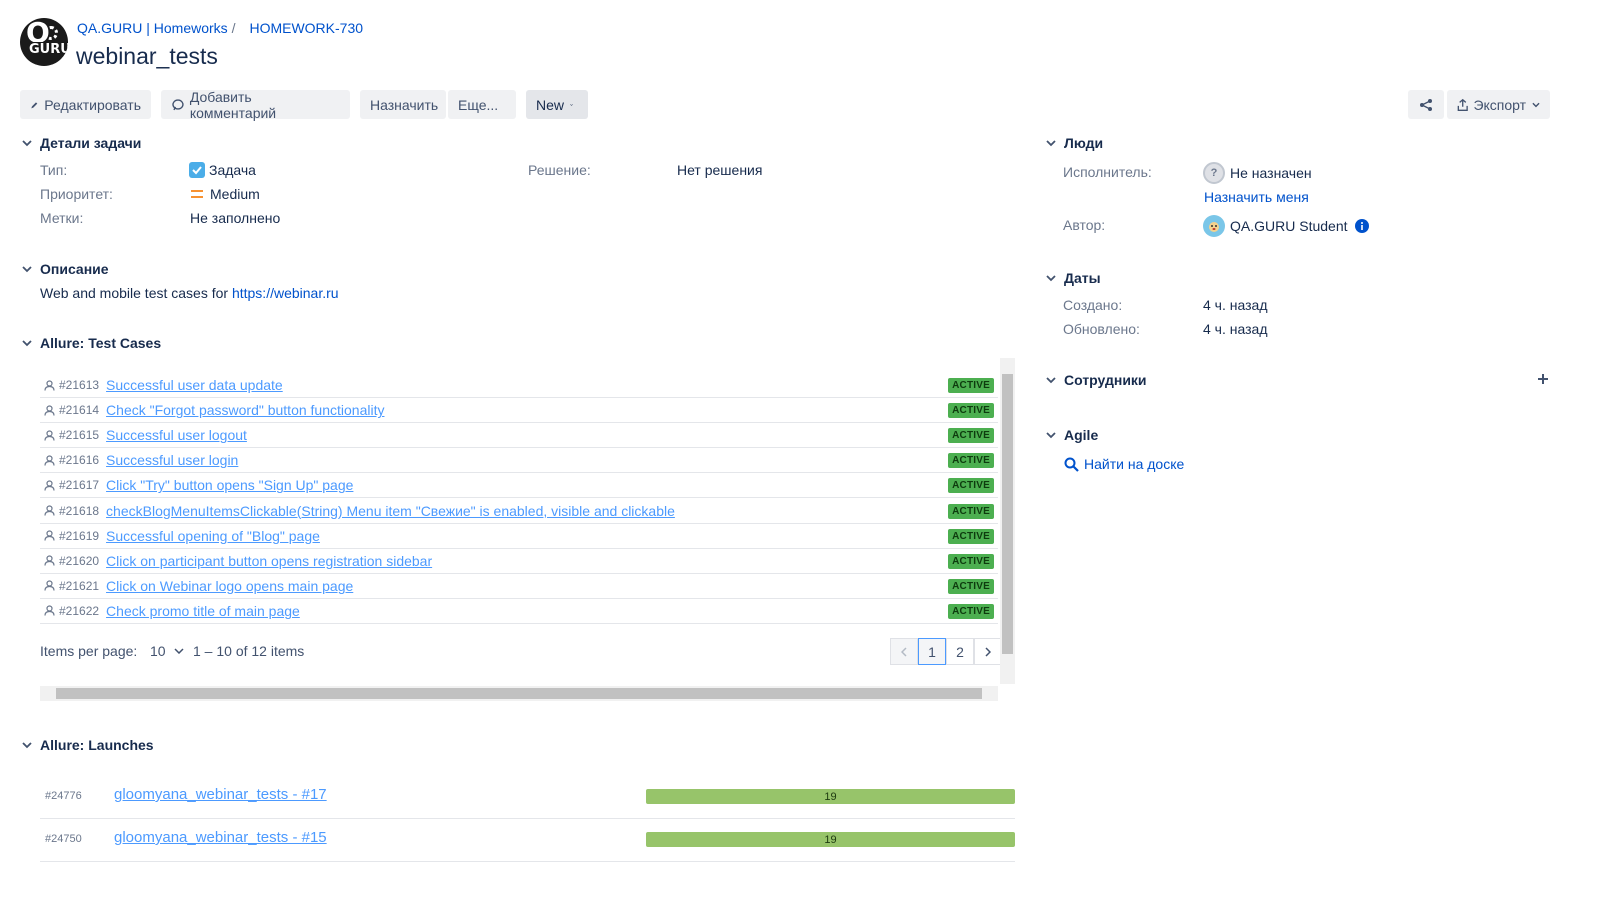 Image resolution: width=1622 pixels, height=900 pixels. I want to click on test-case-id: #21622, so click(79, 610).